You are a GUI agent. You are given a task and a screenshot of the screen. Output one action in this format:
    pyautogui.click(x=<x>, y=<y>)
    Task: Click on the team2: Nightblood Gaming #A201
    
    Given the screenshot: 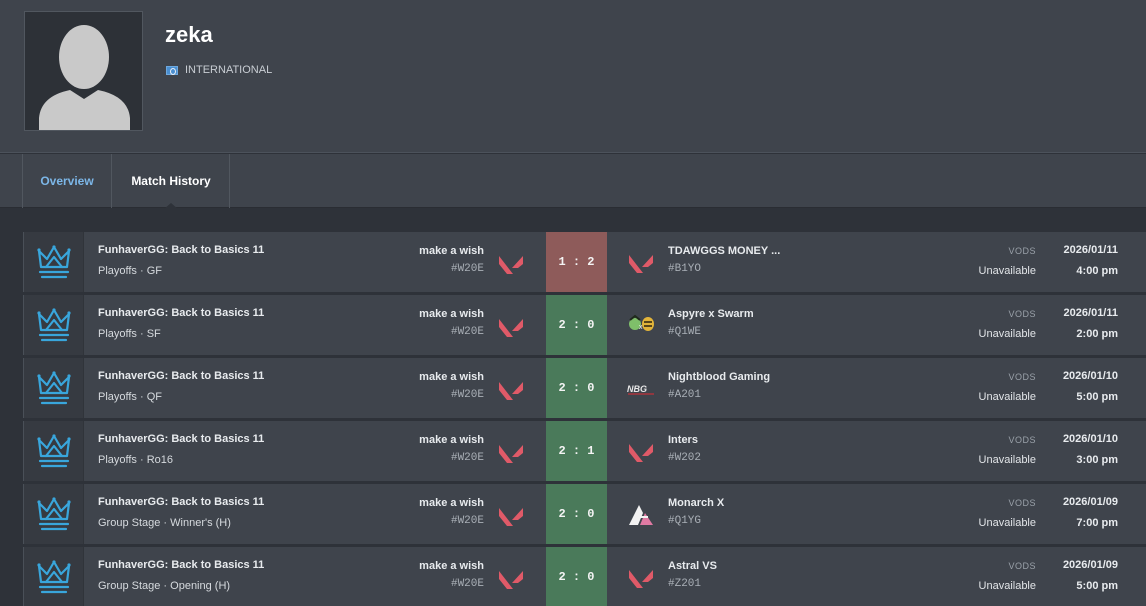 What is the action you would take?
    pyautogui.click(x=719, y=386)
    